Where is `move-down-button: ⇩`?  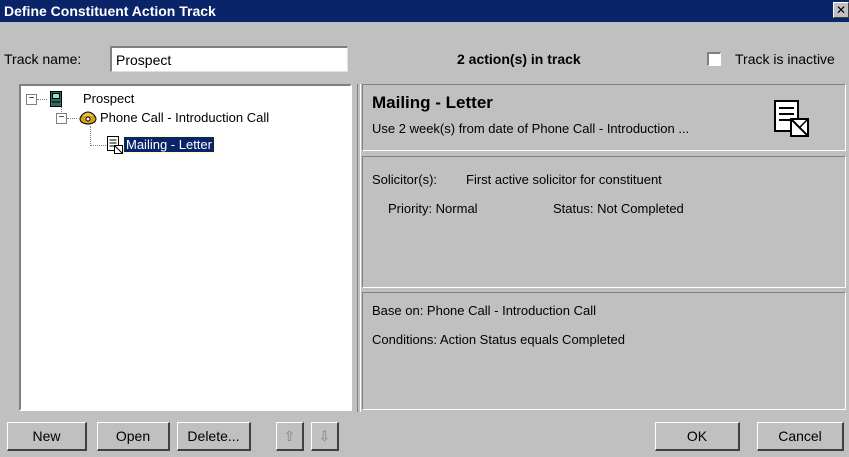 move-down-button: ⇩ is located at coordinates (325, 436).